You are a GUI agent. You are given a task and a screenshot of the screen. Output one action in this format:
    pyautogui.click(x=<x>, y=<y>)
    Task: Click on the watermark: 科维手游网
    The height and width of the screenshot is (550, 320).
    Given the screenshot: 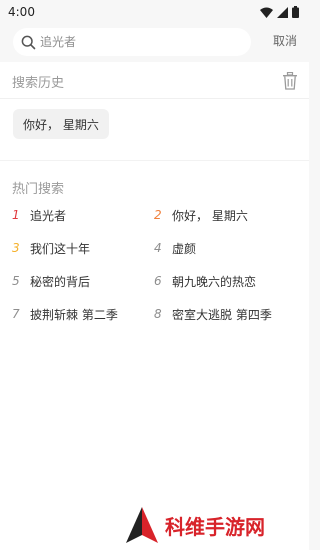 What is the action you would take?
    pyautogui.click(x=217, y=525)
    